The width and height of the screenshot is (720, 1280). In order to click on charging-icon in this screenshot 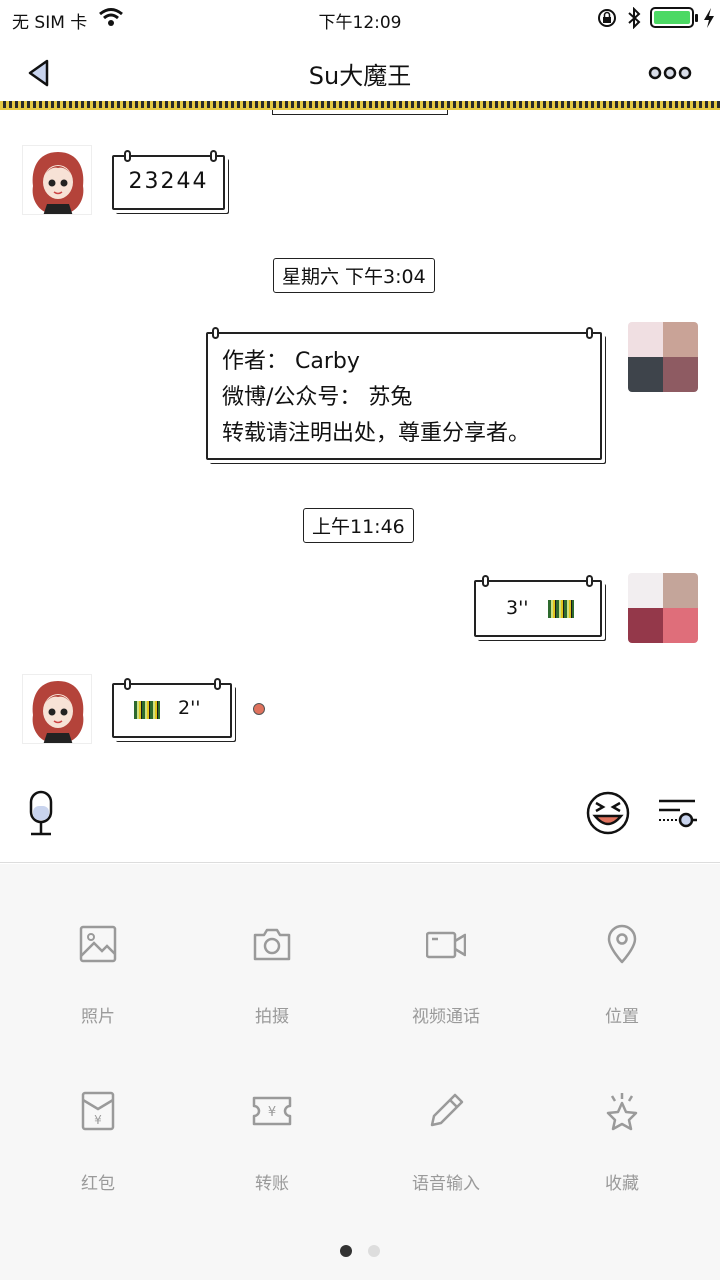, I will do `click(709, 18)`.